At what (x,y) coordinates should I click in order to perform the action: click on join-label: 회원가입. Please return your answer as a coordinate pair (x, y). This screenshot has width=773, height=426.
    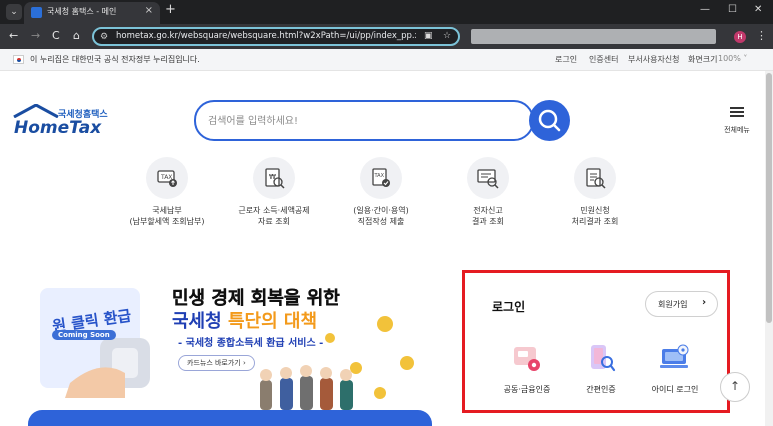
    Looking at the image, I should click on (673, 304).